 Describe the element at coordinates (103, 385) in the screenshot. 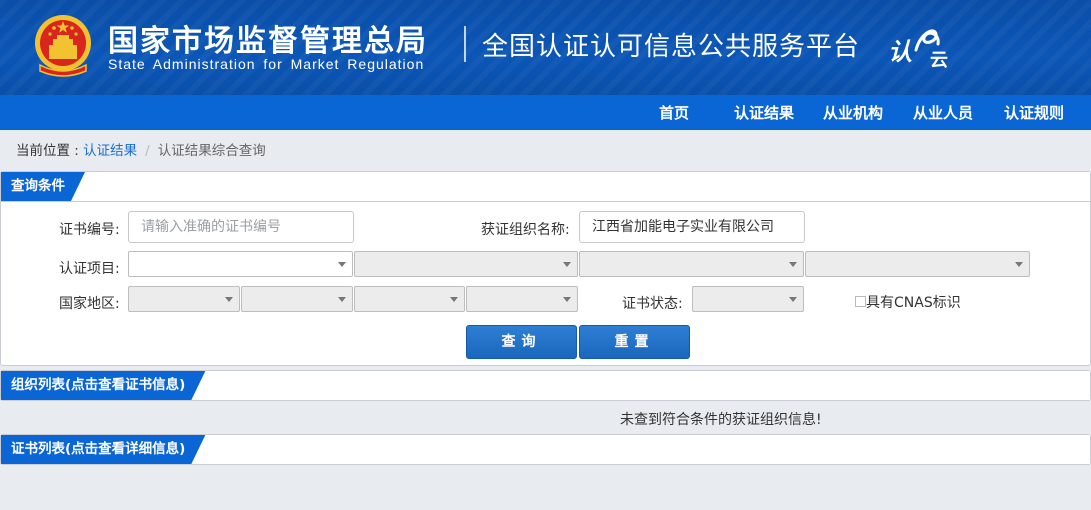

I see `org-list-panel-title: 组织列表(点击查看证书信息)` at that location.